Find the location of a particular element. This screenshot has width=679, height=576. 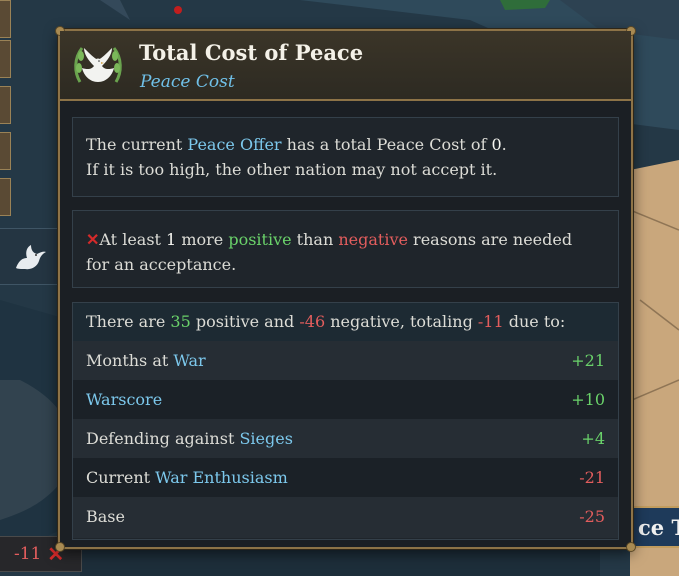

peace-cost-value: 0 is located at coordinates (496, 144).